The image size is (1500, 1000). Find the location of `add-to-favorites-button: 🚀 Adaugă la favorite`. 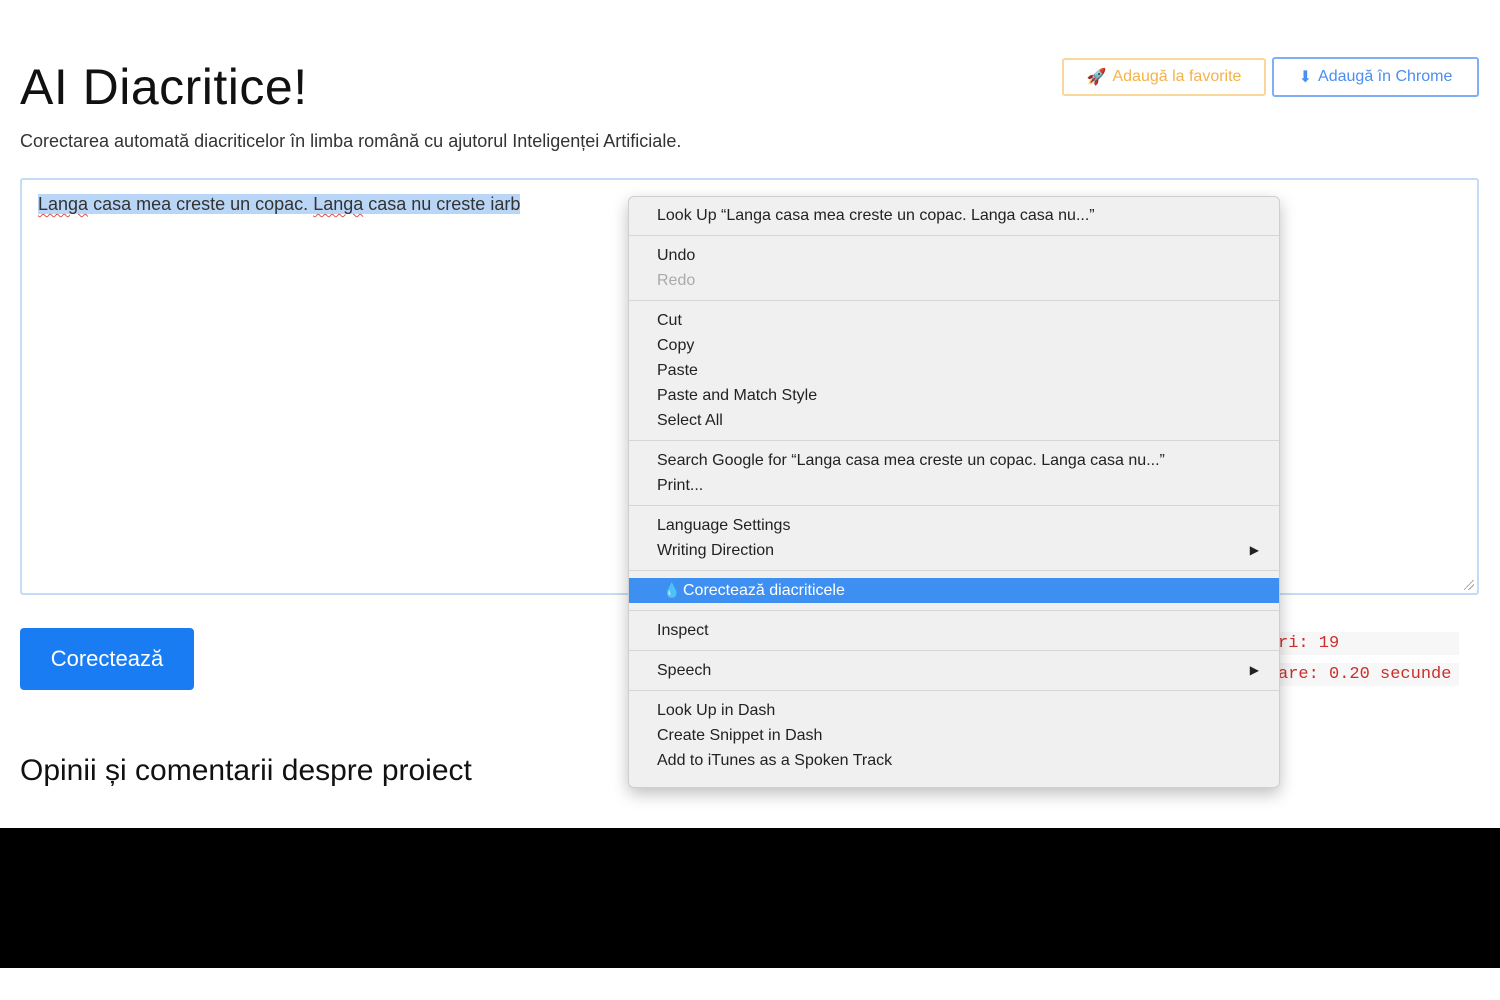

add-to-favorites-button: 🚀 Adaugă la favorite is located at coordinates (1164, 77).